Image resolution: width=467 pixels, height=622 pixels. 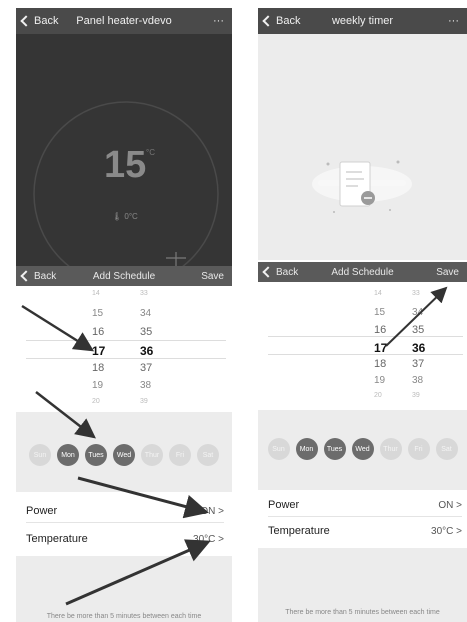 What do you see at coordinates (362, 186) in the screenshot?
I see `empty-schedule-illustration` at bounding box center [362, 186].